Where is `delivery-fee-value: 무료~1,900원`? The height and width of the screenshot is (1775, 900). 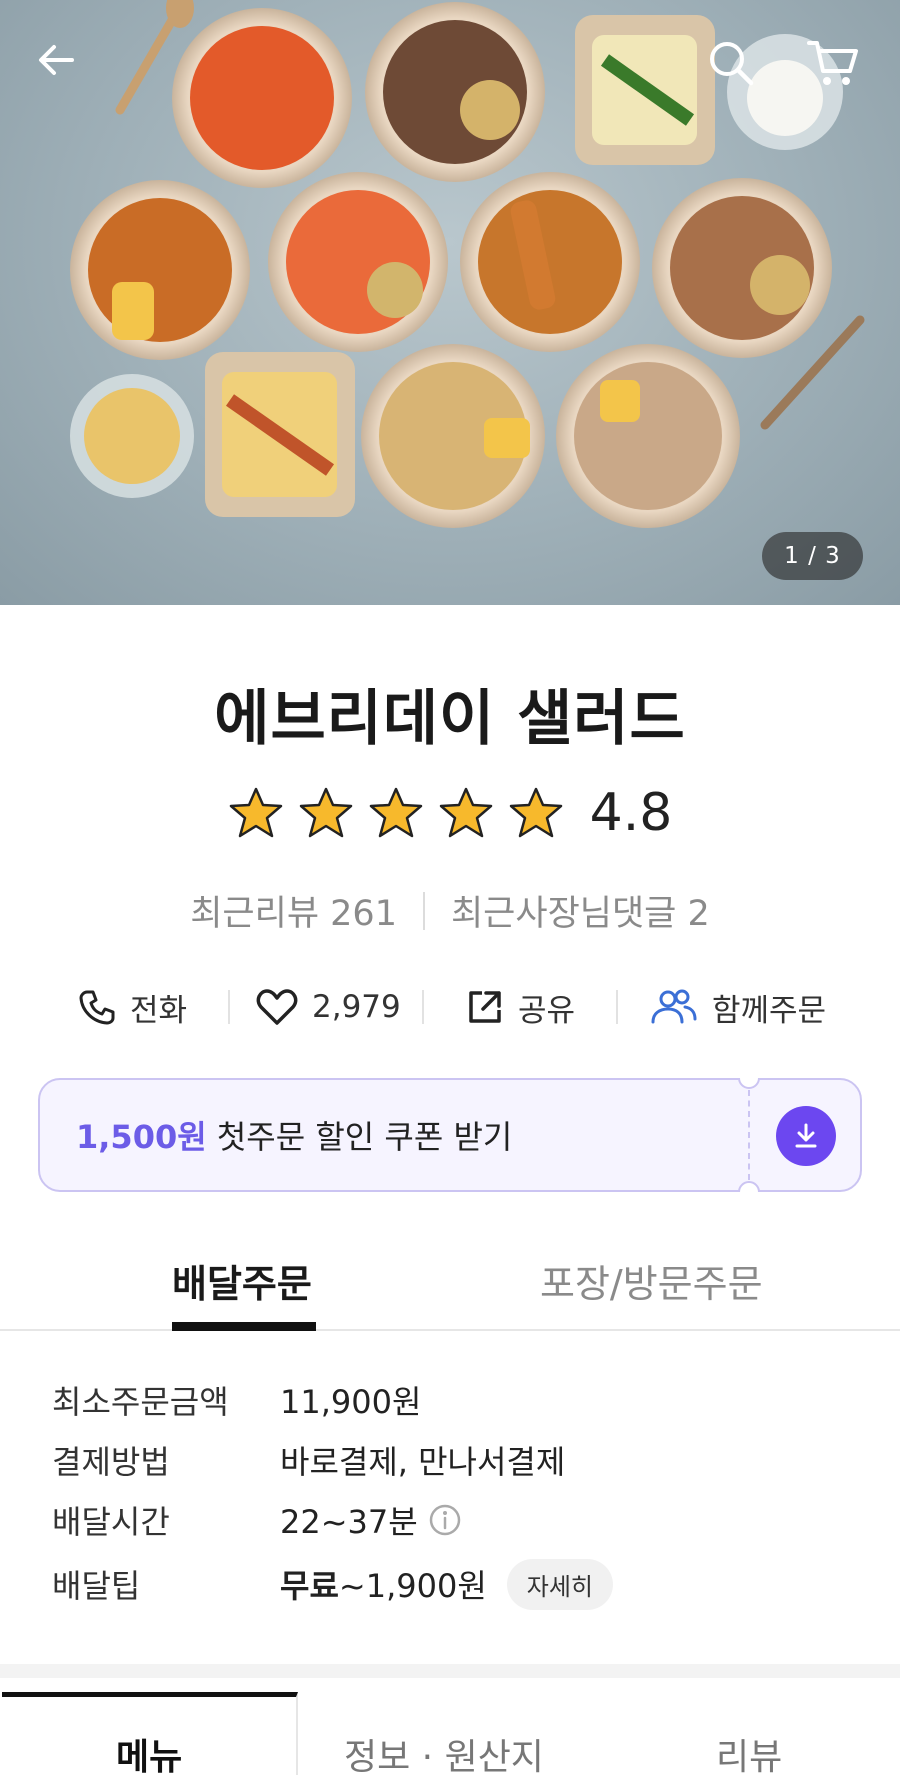
delivery-fee-value: 무료~1,900원 is located at coordinates (383, 1584).